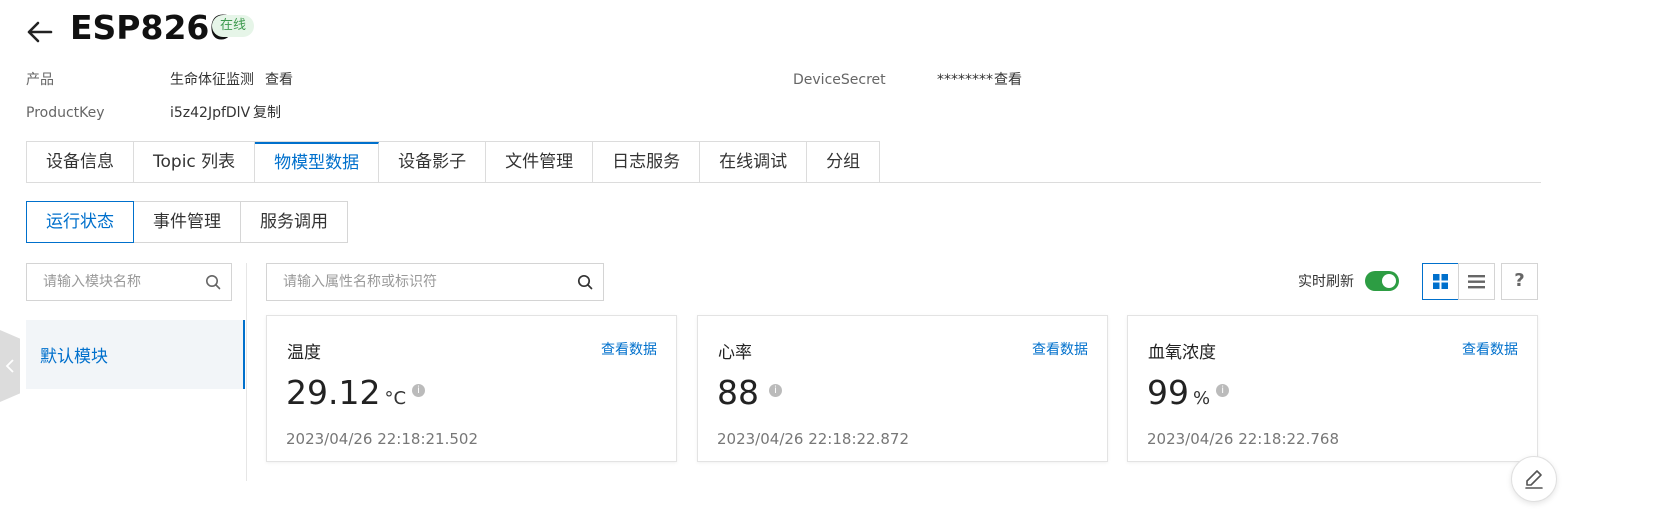  Describe the element at coordinates (839, 80) in the screenshot. I see `devicesecret-label: DeviceSecret` at that location.